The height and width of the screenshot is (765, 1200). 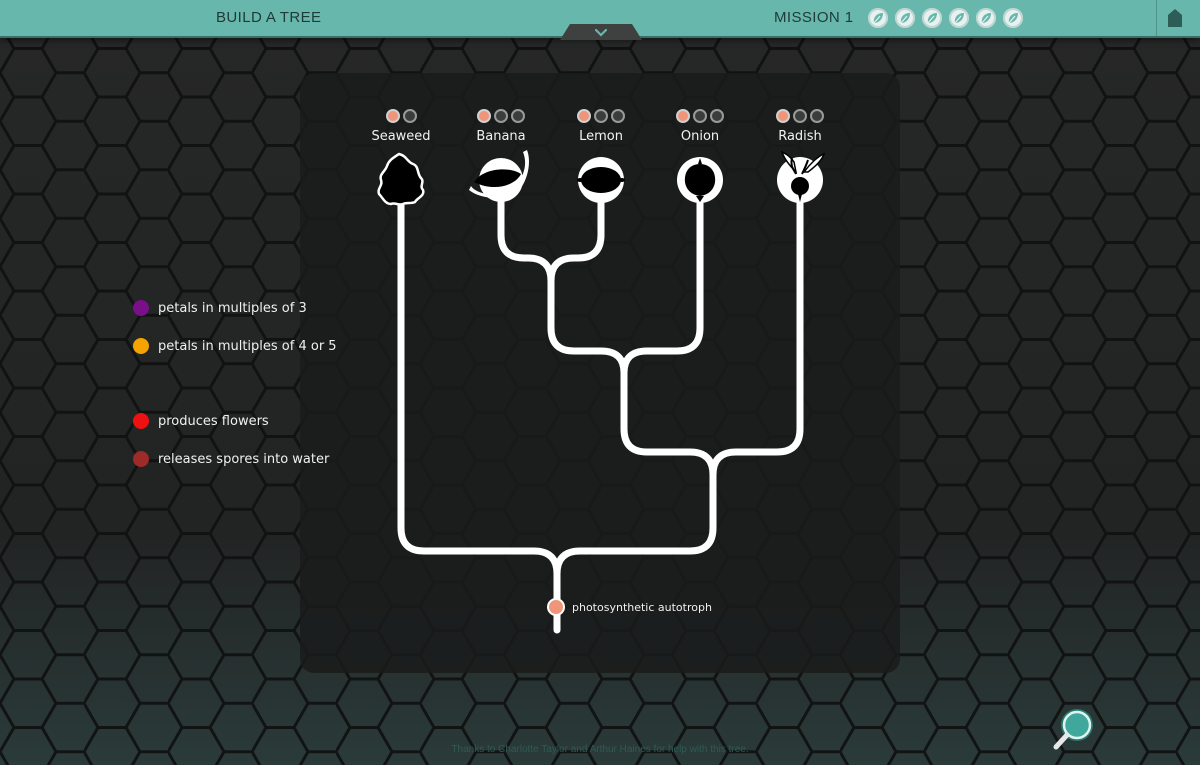 I want to click on trait-dots-seaweed, so click(x=401, y=116).